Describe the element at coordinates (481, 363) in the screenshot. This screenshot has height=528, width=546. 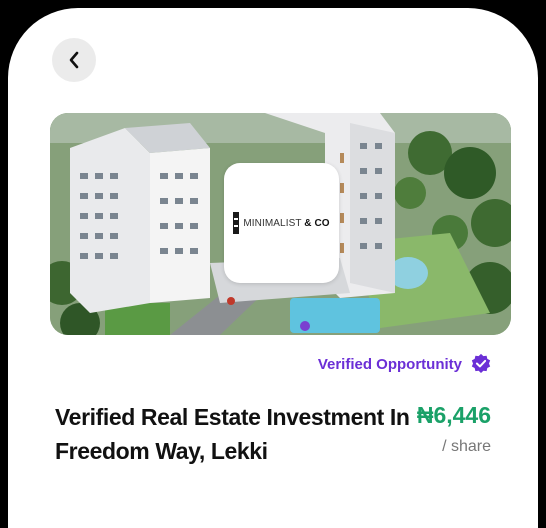
I see `verified-badge-icon` at that location.